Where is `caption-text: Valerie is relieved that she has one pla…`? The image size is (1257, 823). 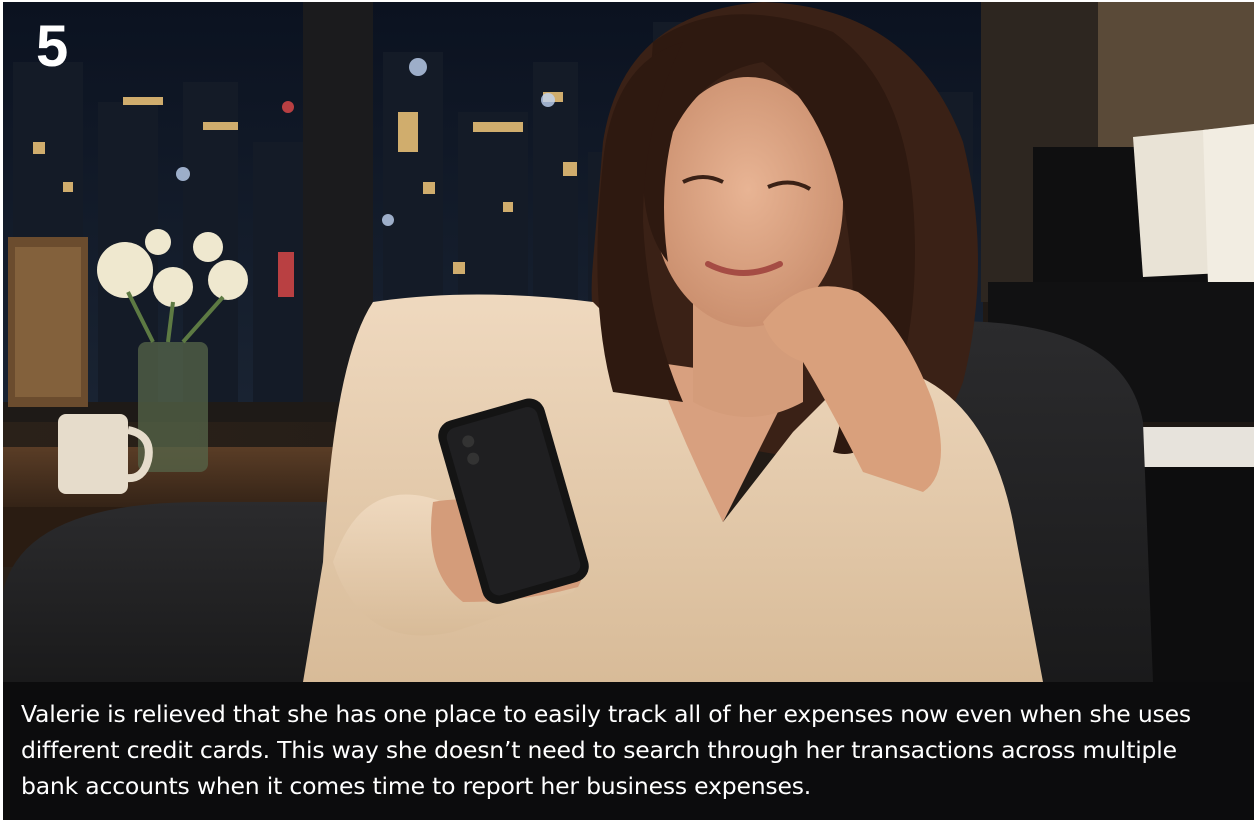 caption-text: Valerie is relieved that she has one pla… is located at coordinates (606, 750).